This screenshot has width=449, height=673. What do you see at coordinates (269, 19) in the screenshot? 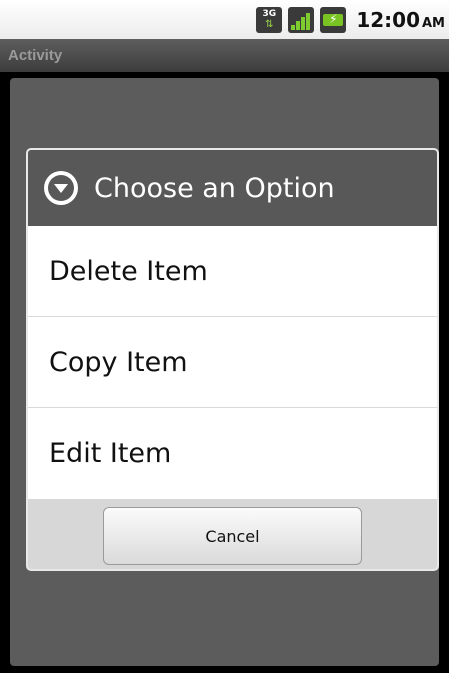
I see `3g-icon: 3G ⇅` at bounding box center [269, 19].